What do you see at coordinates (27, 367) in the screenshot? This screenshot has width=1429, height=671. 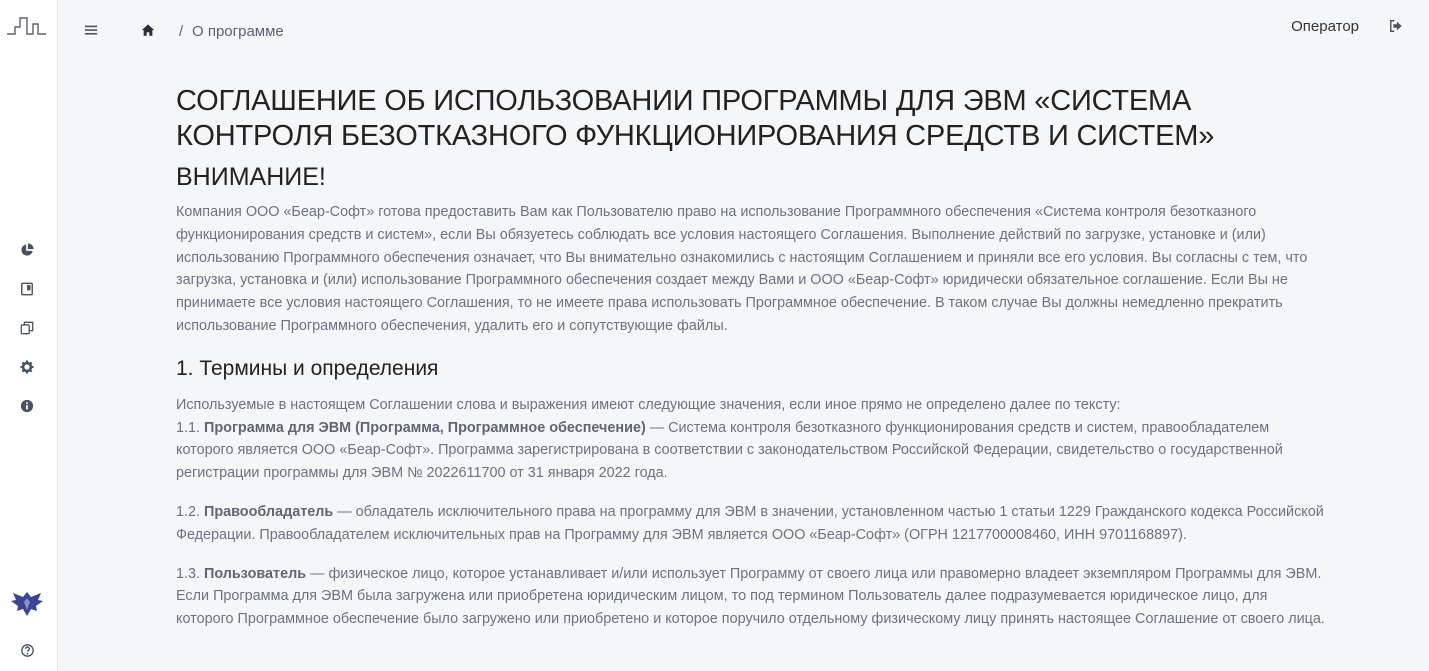 I see `gear-icon` at bounding box center [27, 367].